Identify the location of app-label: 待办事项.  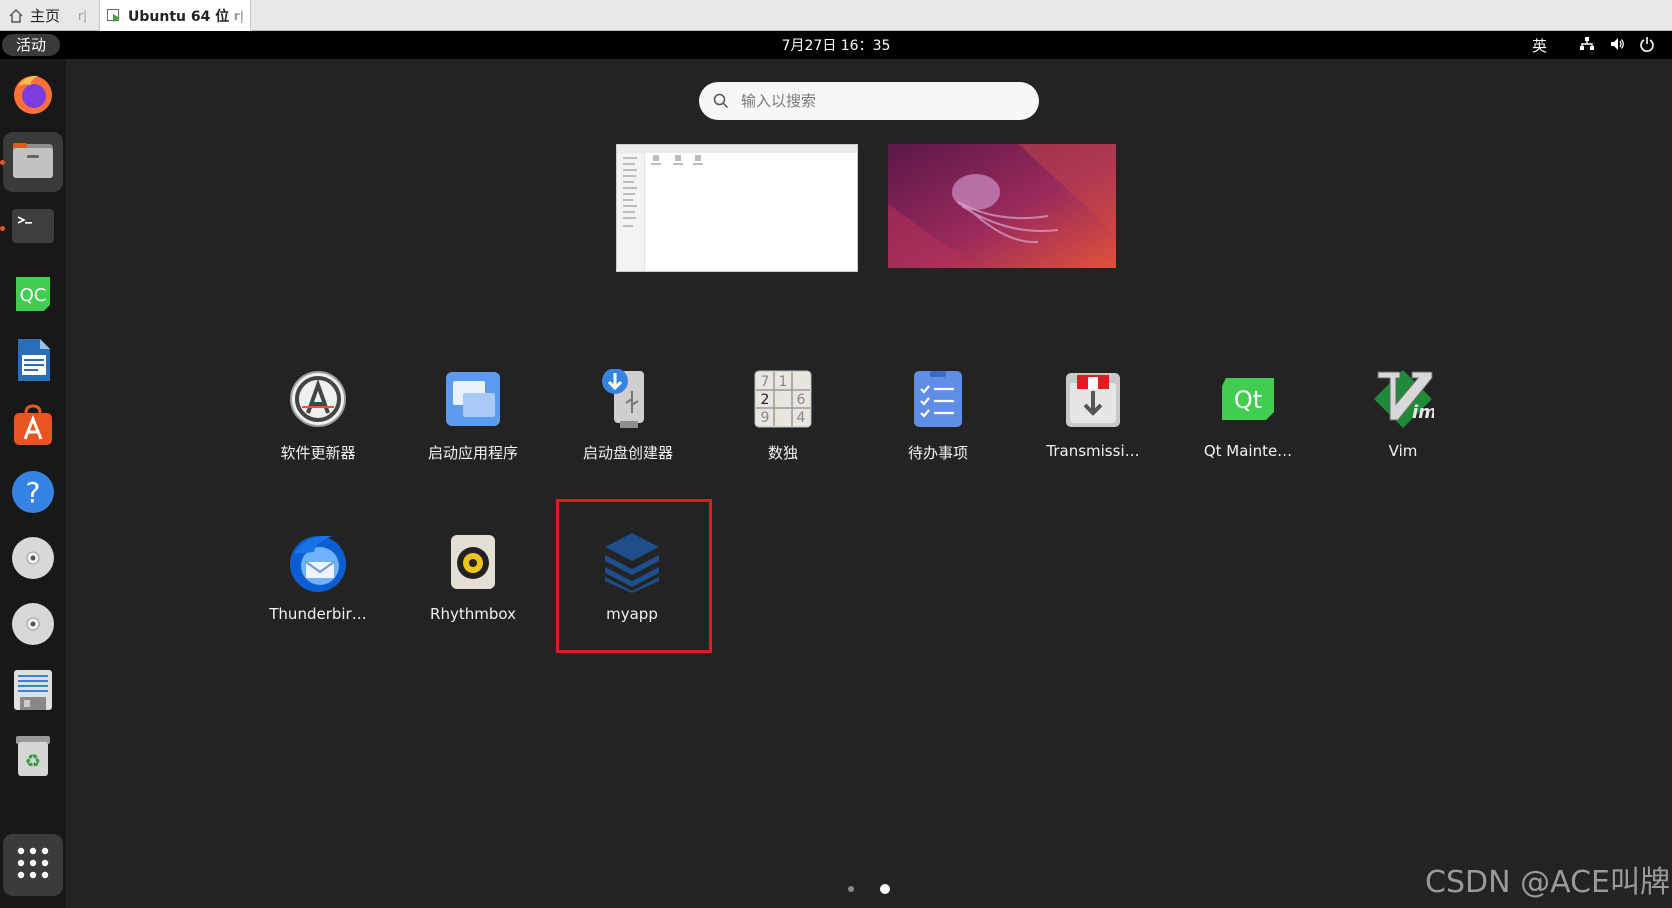
(937, 453).